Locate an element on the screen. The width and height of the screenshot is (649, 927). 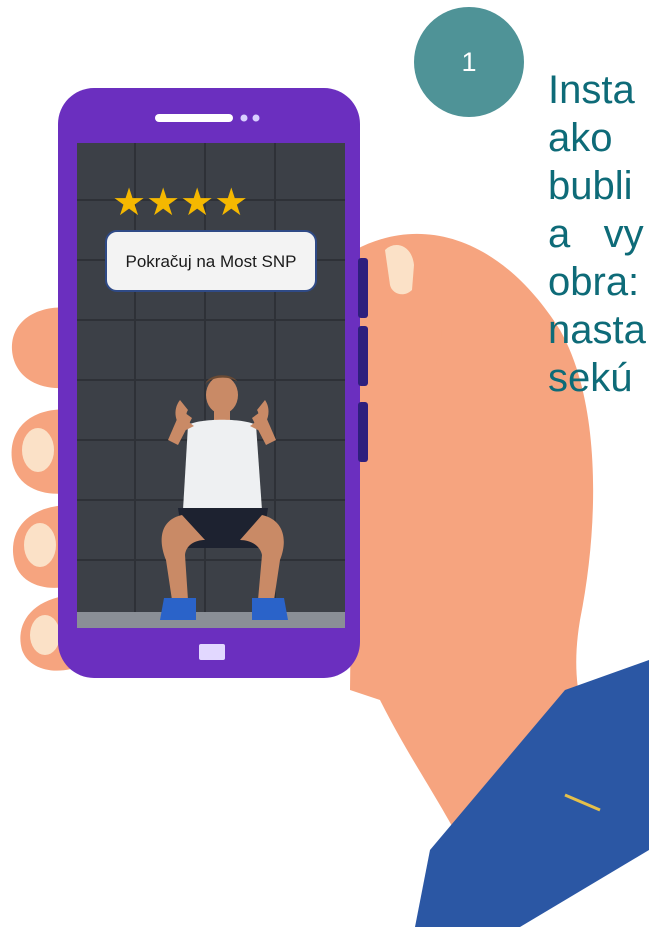
instruction-line-1: Insta is located at coordinates (591, 90).